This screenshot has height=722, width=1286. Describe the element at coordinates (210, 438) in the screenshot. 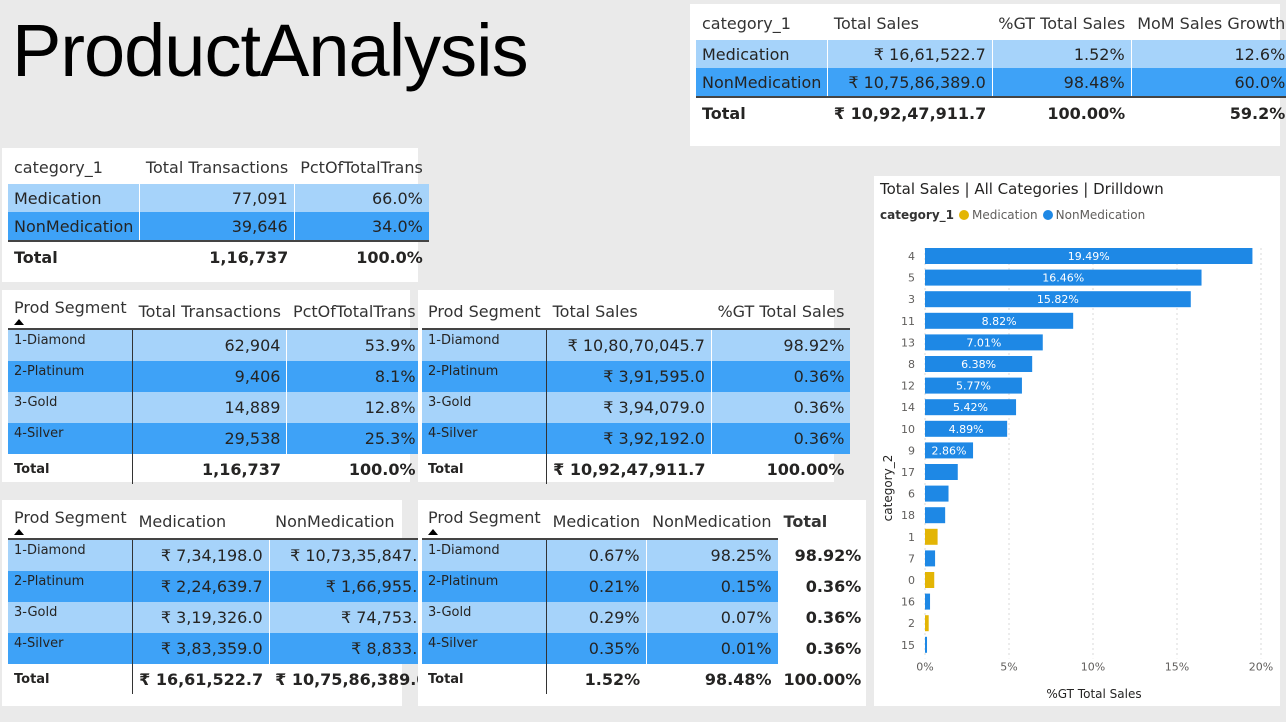

I see `row-cell: 29,538` at that location.